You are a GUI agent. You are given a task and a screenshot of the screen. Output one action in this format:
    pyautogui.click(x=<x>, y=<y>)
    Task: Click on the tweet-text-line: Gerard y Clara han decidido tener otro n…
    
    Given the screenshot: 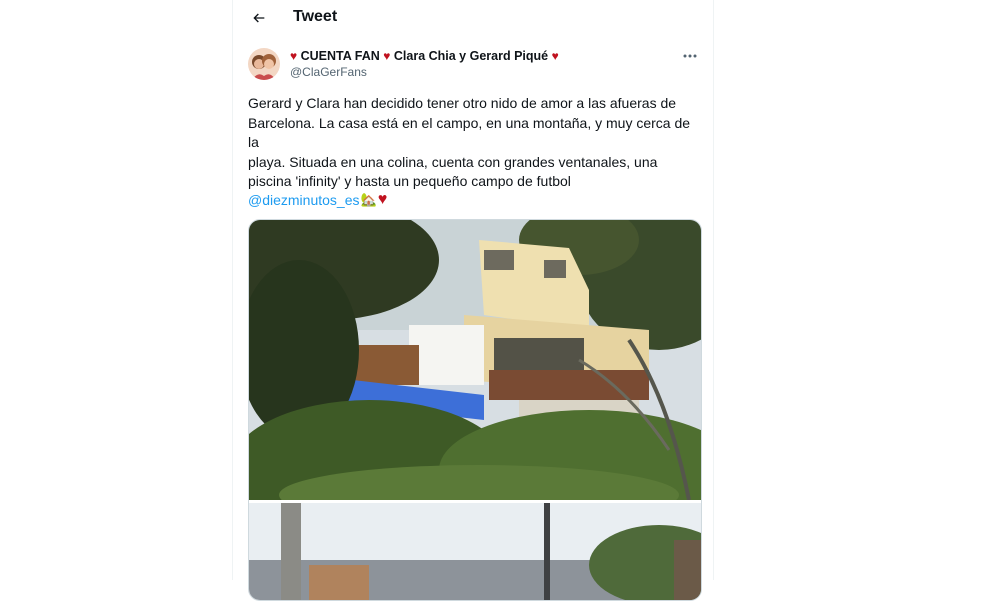 What is the action you would take?
    pyautogui.click(x=462, y=103)
    